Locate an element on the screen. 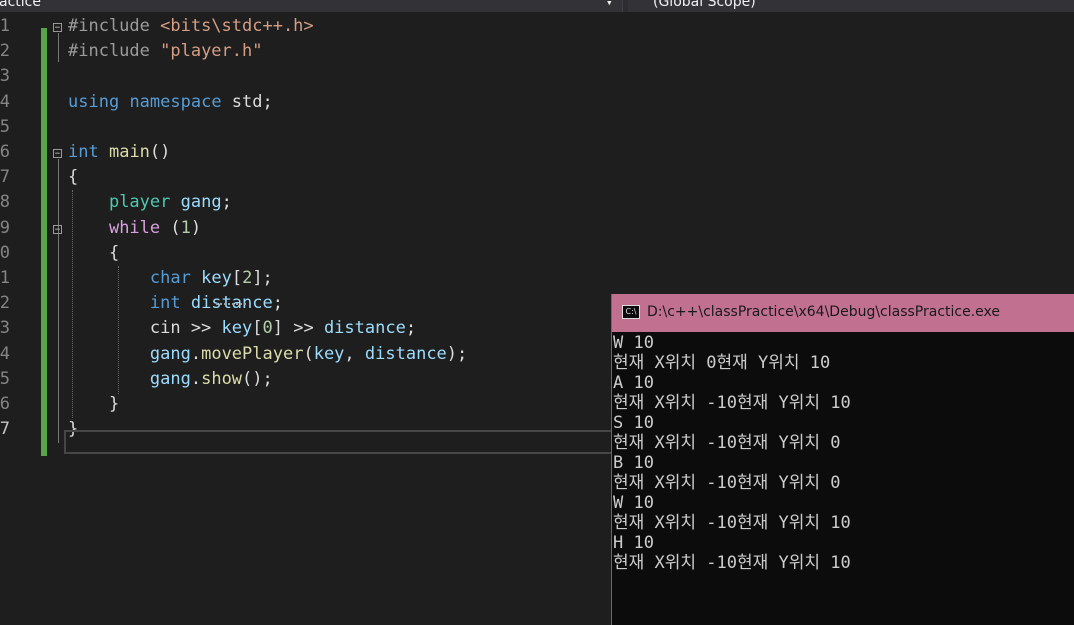 The image size is (1074, 625). console-line: W 10 is located at coordinates (633, 503).